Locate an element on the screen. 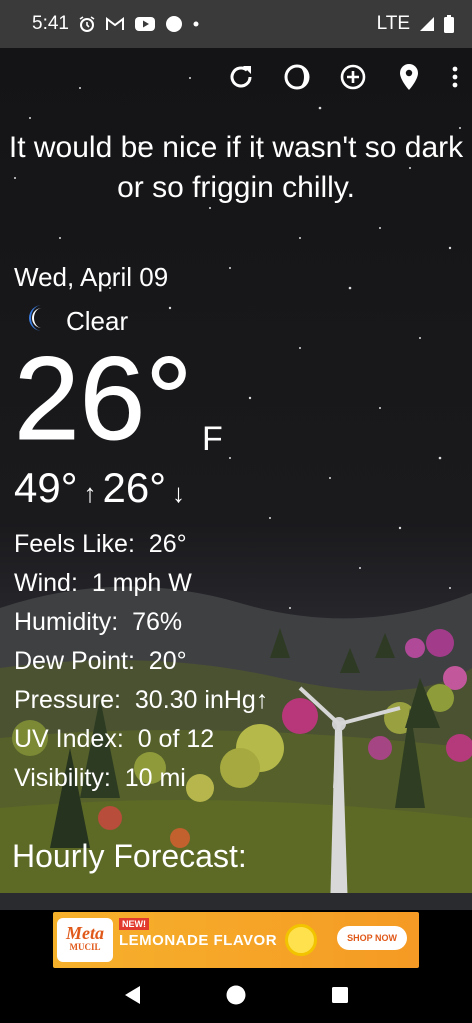 Image resolution: width=472 pixels, height=1023 pixels. detail-uv-index: UV Index: 0 of 12 is located at coordinates (141, 739).